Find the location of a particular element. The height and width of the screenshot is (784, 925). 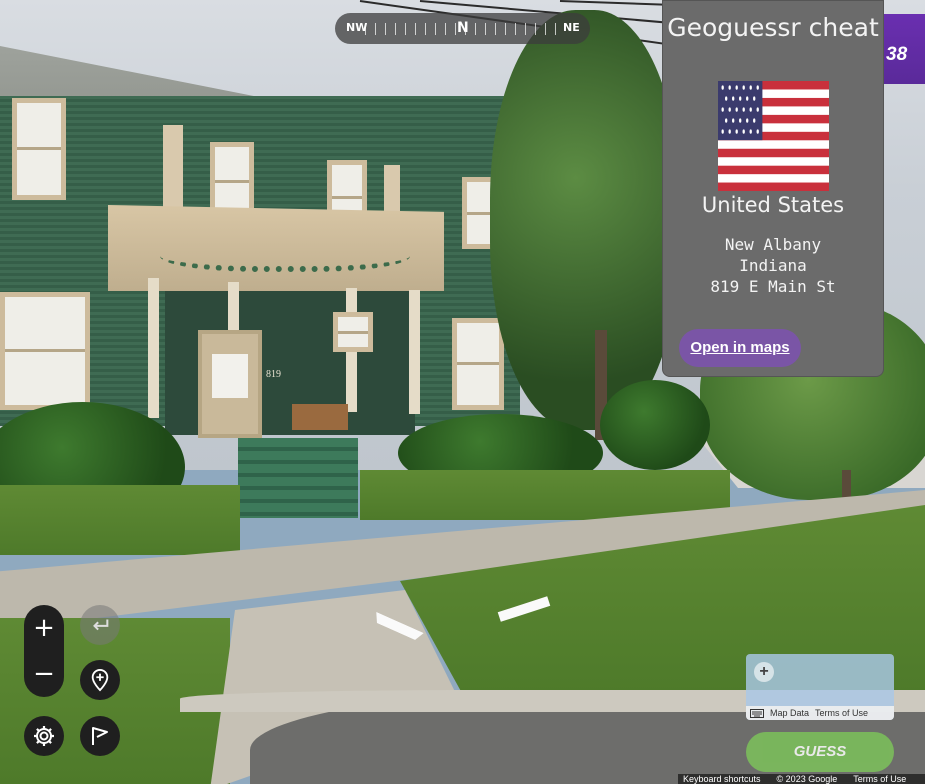

porch-steps is located at coordinates (298, 478).